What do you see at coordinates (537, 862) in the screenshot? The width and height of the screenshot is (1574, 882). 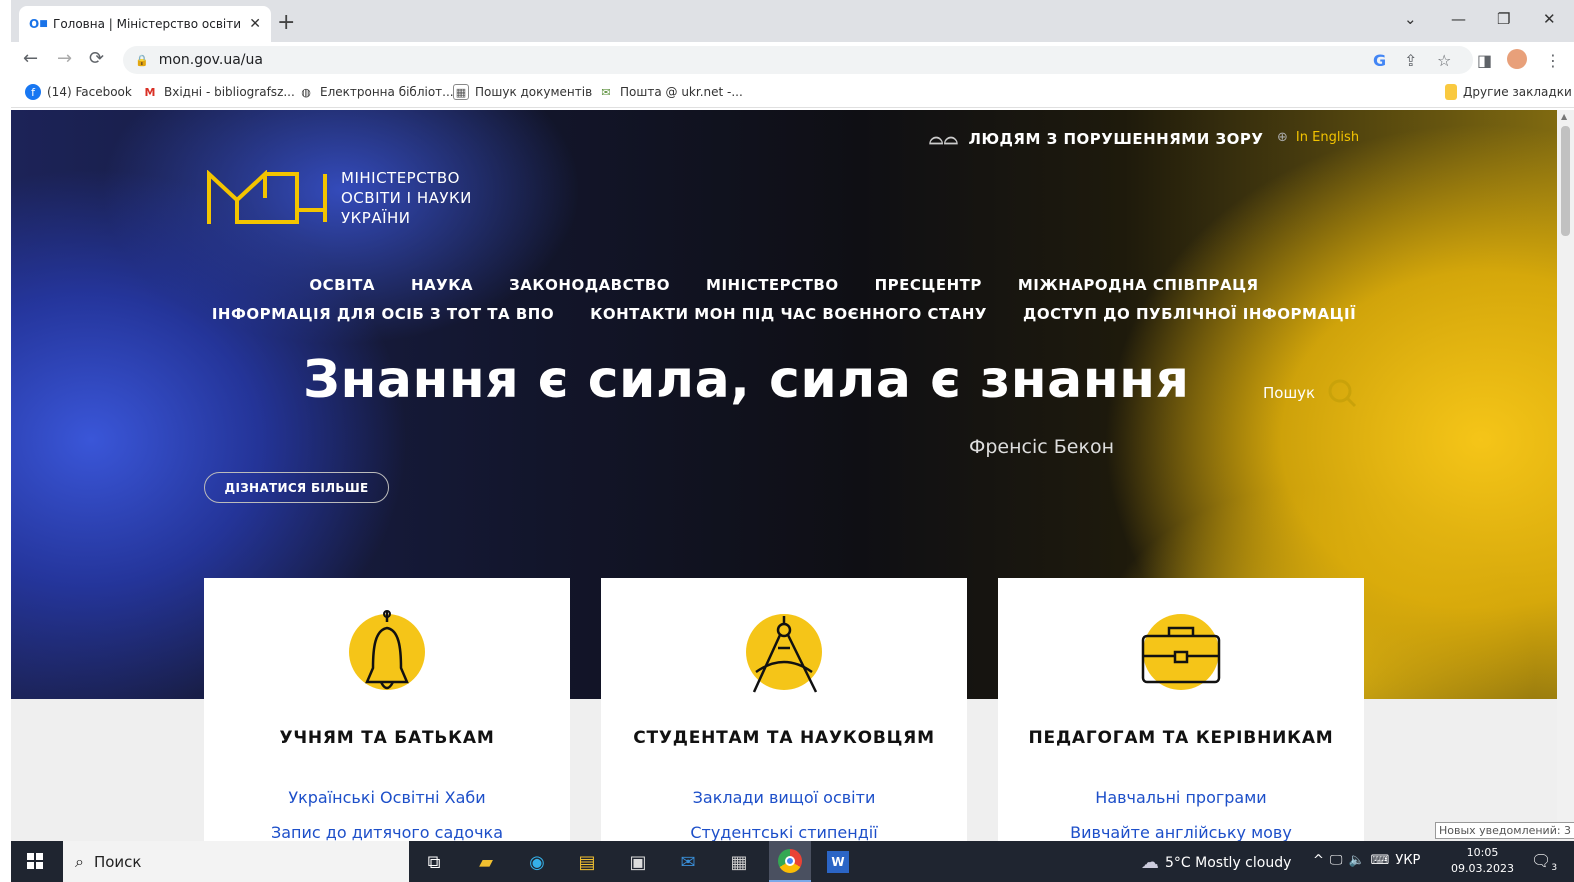 I see `edge-icon: ◉` at bounding box center [537, 862].